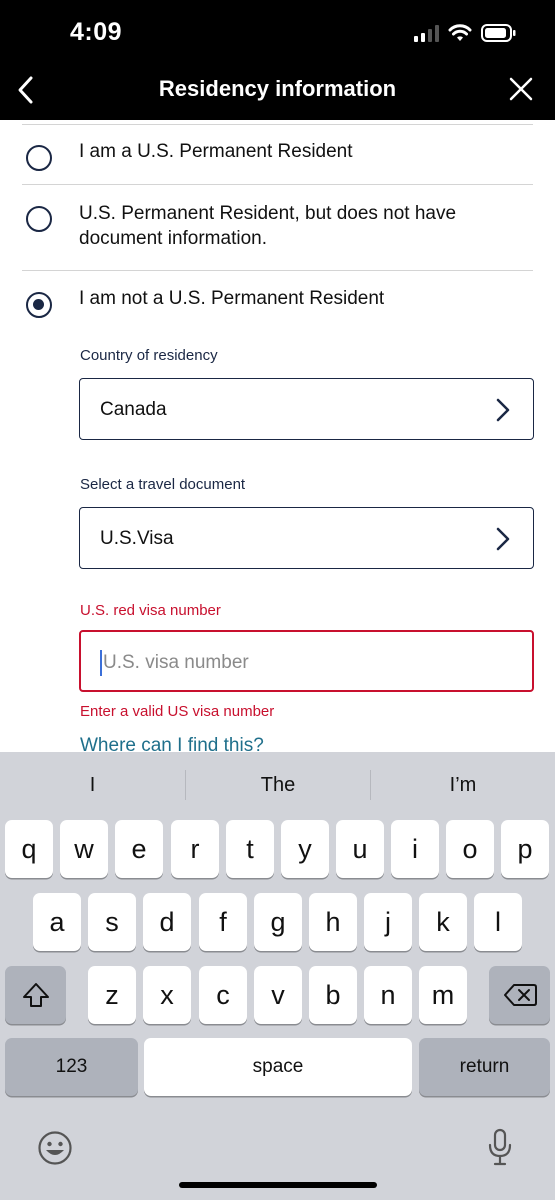 This screenshot has width=555, height=1200. I want to click on key: d, so click(167, 922).